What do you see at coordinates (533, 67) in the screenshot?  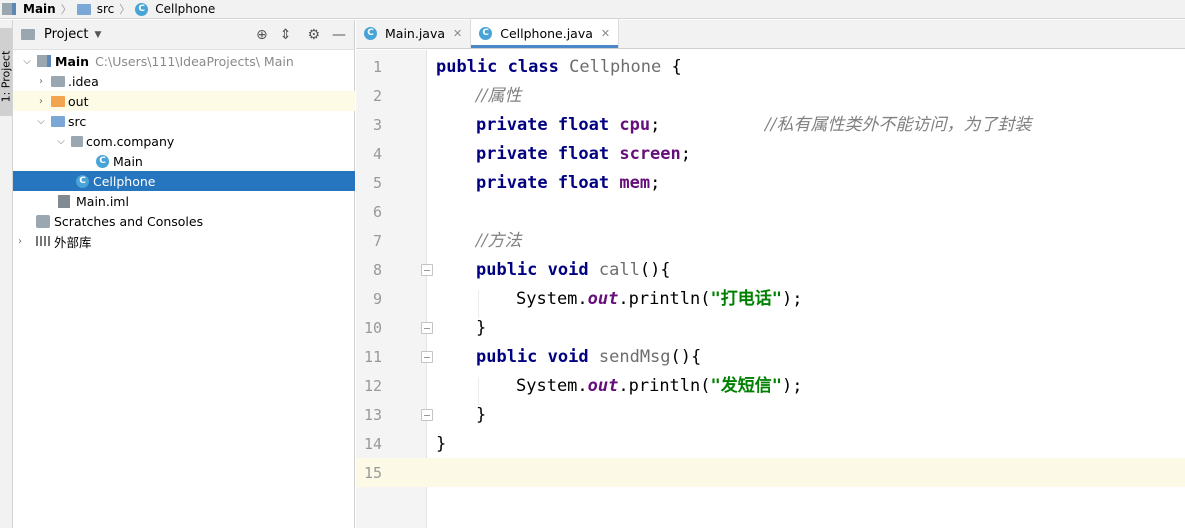 I see `keyword: class` at bounding box center [533, 67].